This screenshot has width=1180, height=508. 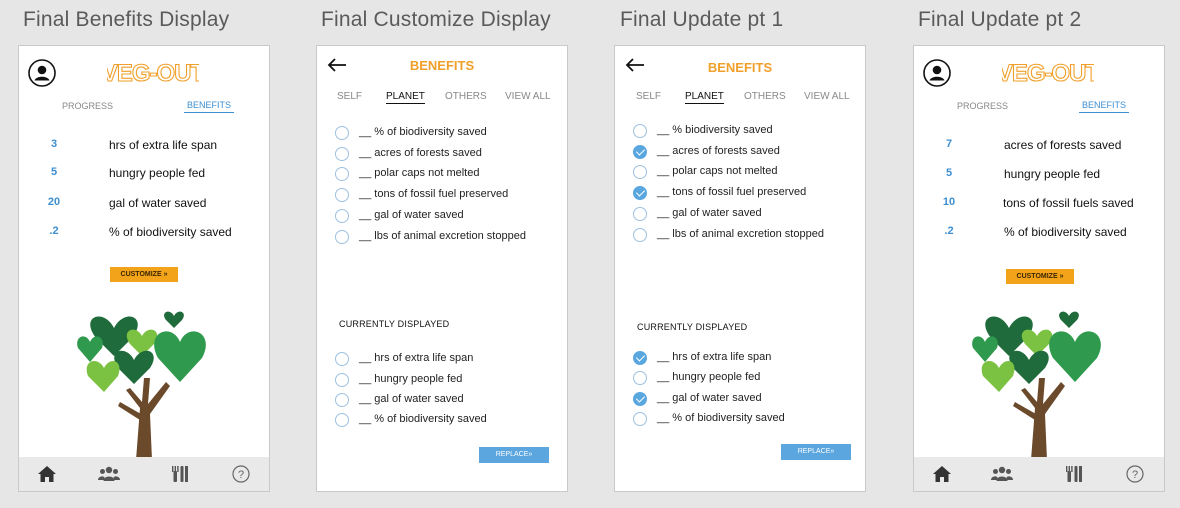 What do you see at coordinates (158, 203) in the screenshot?
I see `benefit-label: gal of water saved` at bounding box center [158, 203].